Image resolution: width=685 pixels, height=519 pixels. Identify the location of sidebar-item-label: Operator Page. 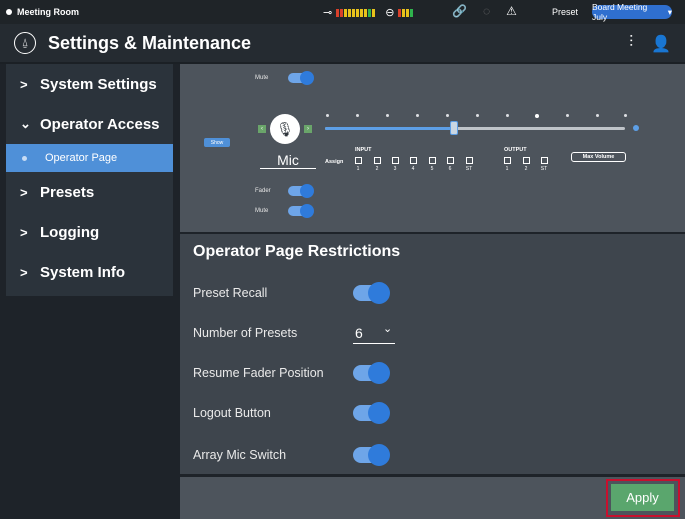
(81, 158).